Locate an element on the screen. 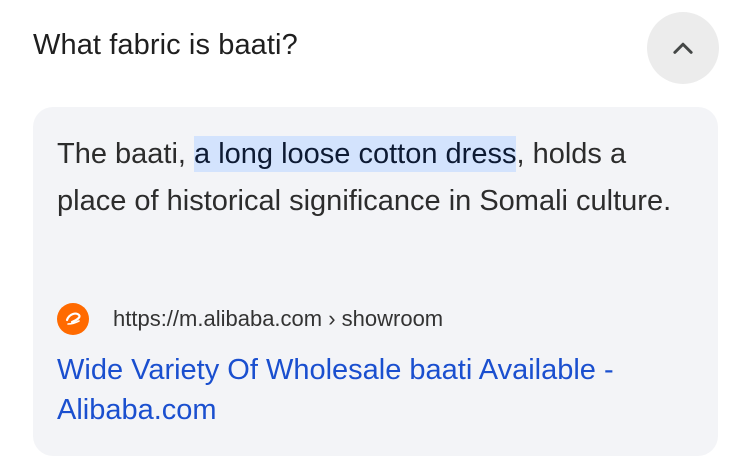 This screenshot has height=472, width=750. answer-highlight: a long loose cotton dress is located at coordinates (355, 154).